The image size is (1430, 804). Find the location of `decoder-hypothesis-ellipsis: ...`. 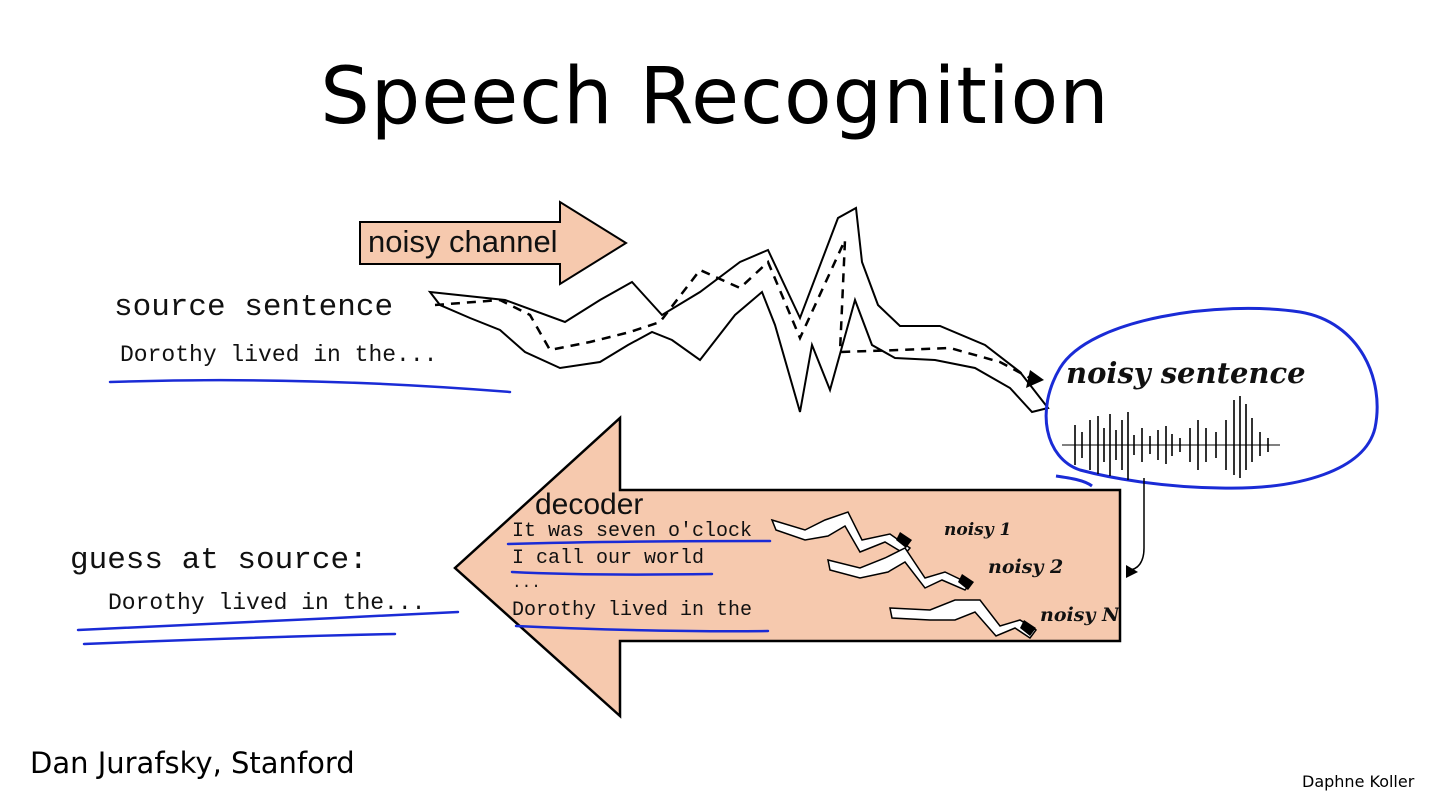

decoder-hypothesis-ellipsis: ... is located at coordinates (526, 583).